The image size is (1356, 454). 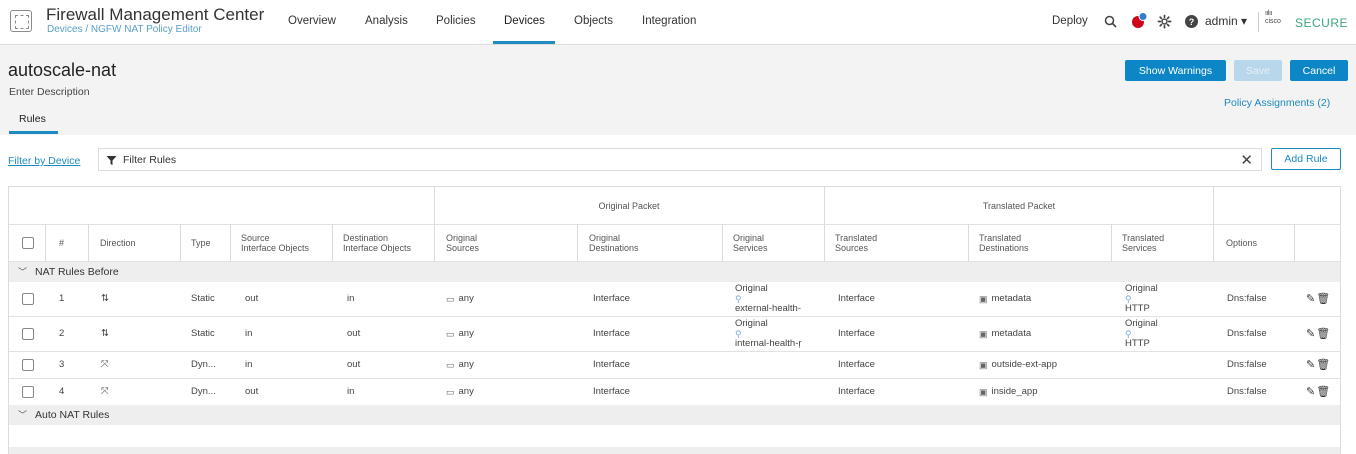 What do you see at coordinates (1139, 21) in the screenshot?
I see `notifications-icon` at bounding box center [1139, 21].